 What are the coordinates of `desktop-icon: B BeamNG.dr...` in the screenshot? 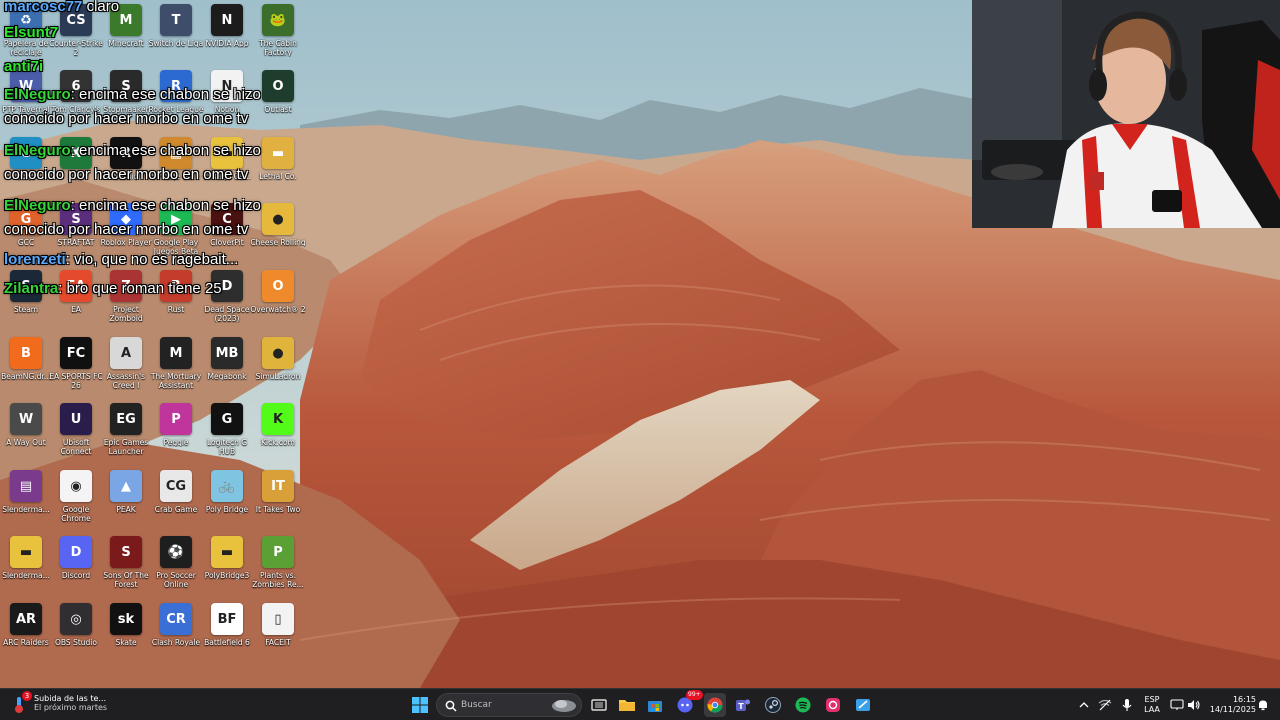 It's located at (26, 369).